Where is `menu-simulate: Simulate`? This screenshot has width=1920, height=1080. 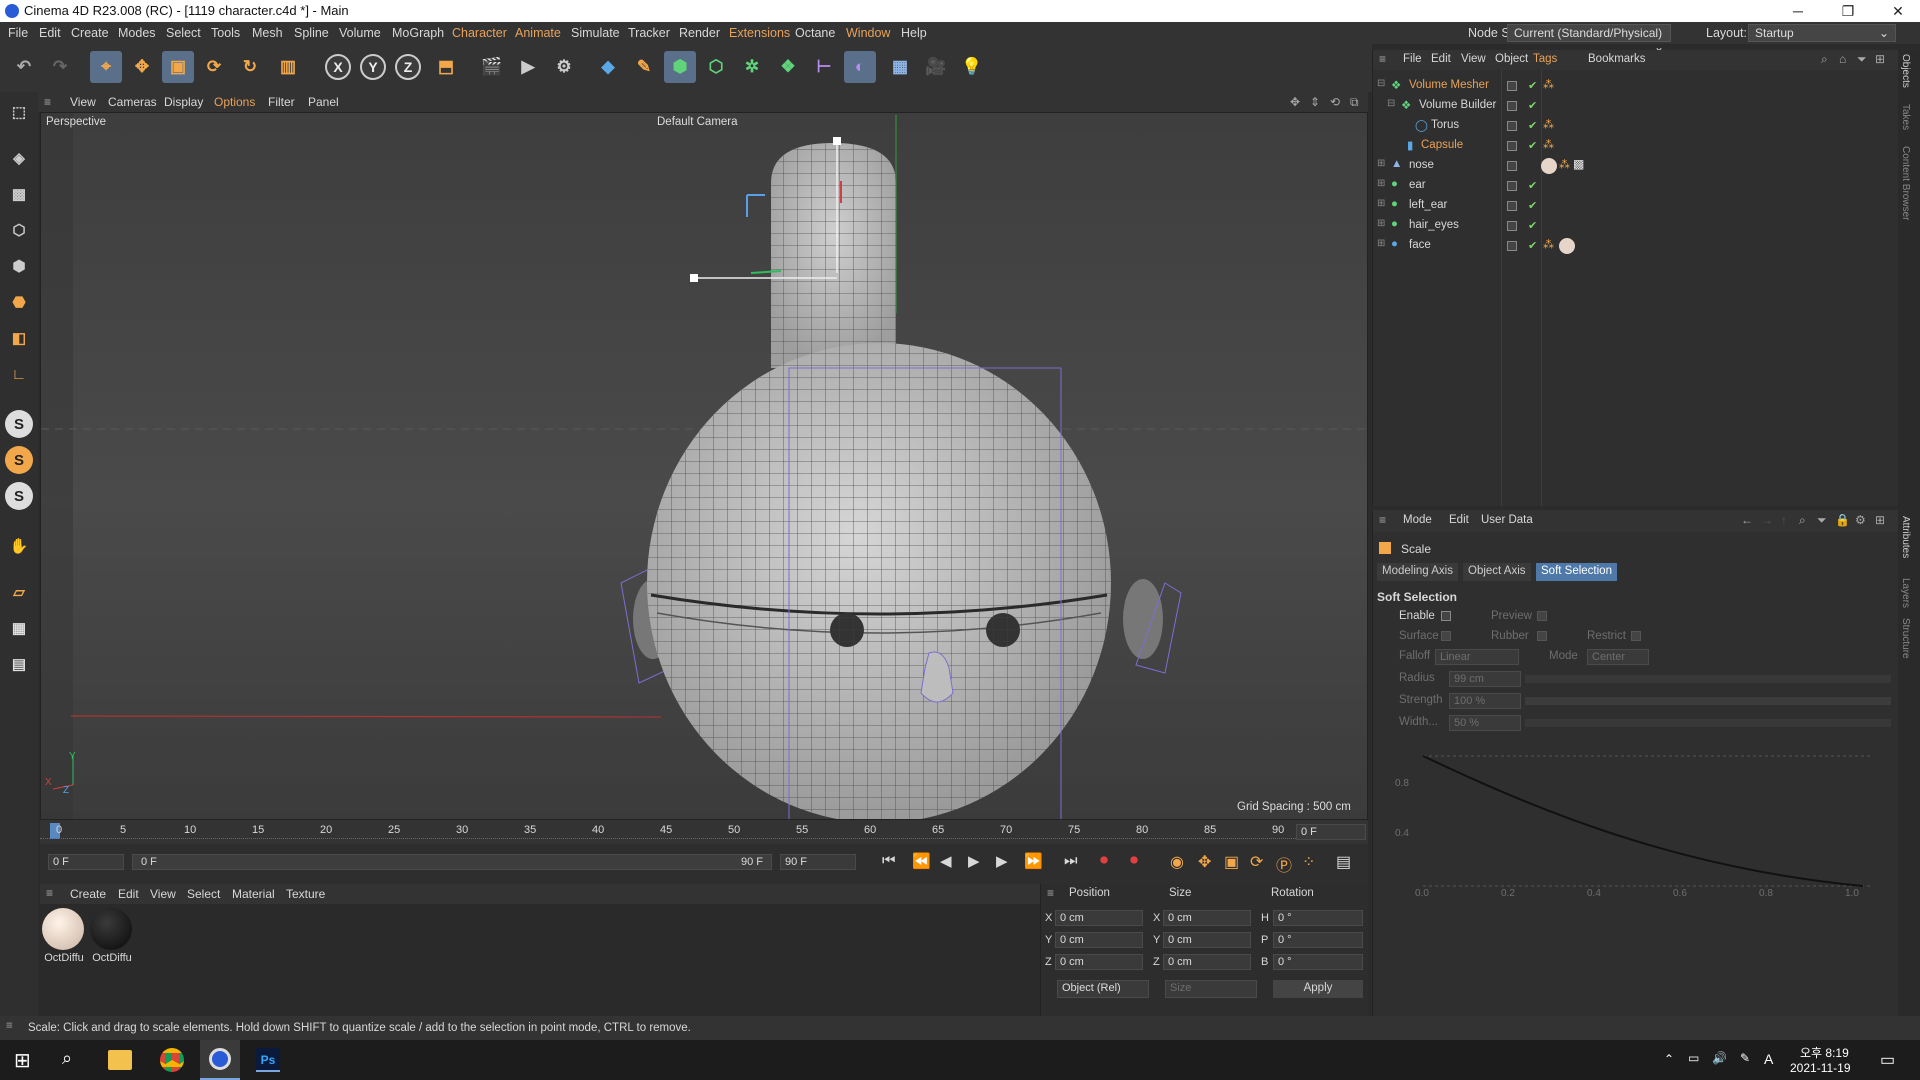 menu-simulate: Simulate is located at coordinates (595, 33).